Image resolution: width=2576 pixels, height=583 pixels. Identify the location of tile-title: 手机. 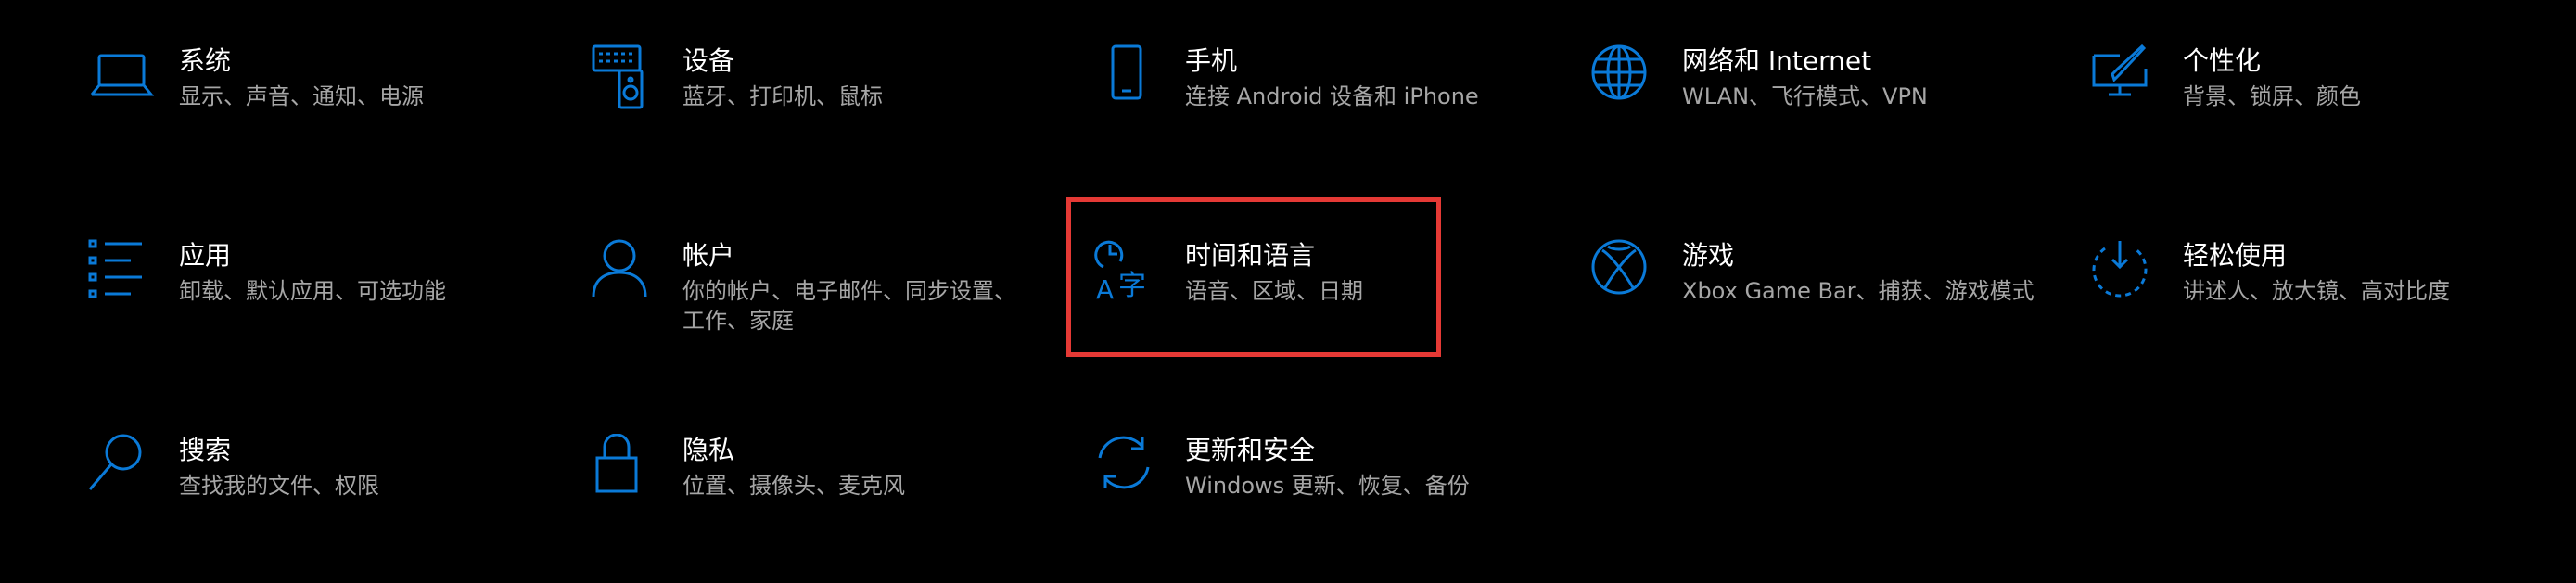
(1211, 61).